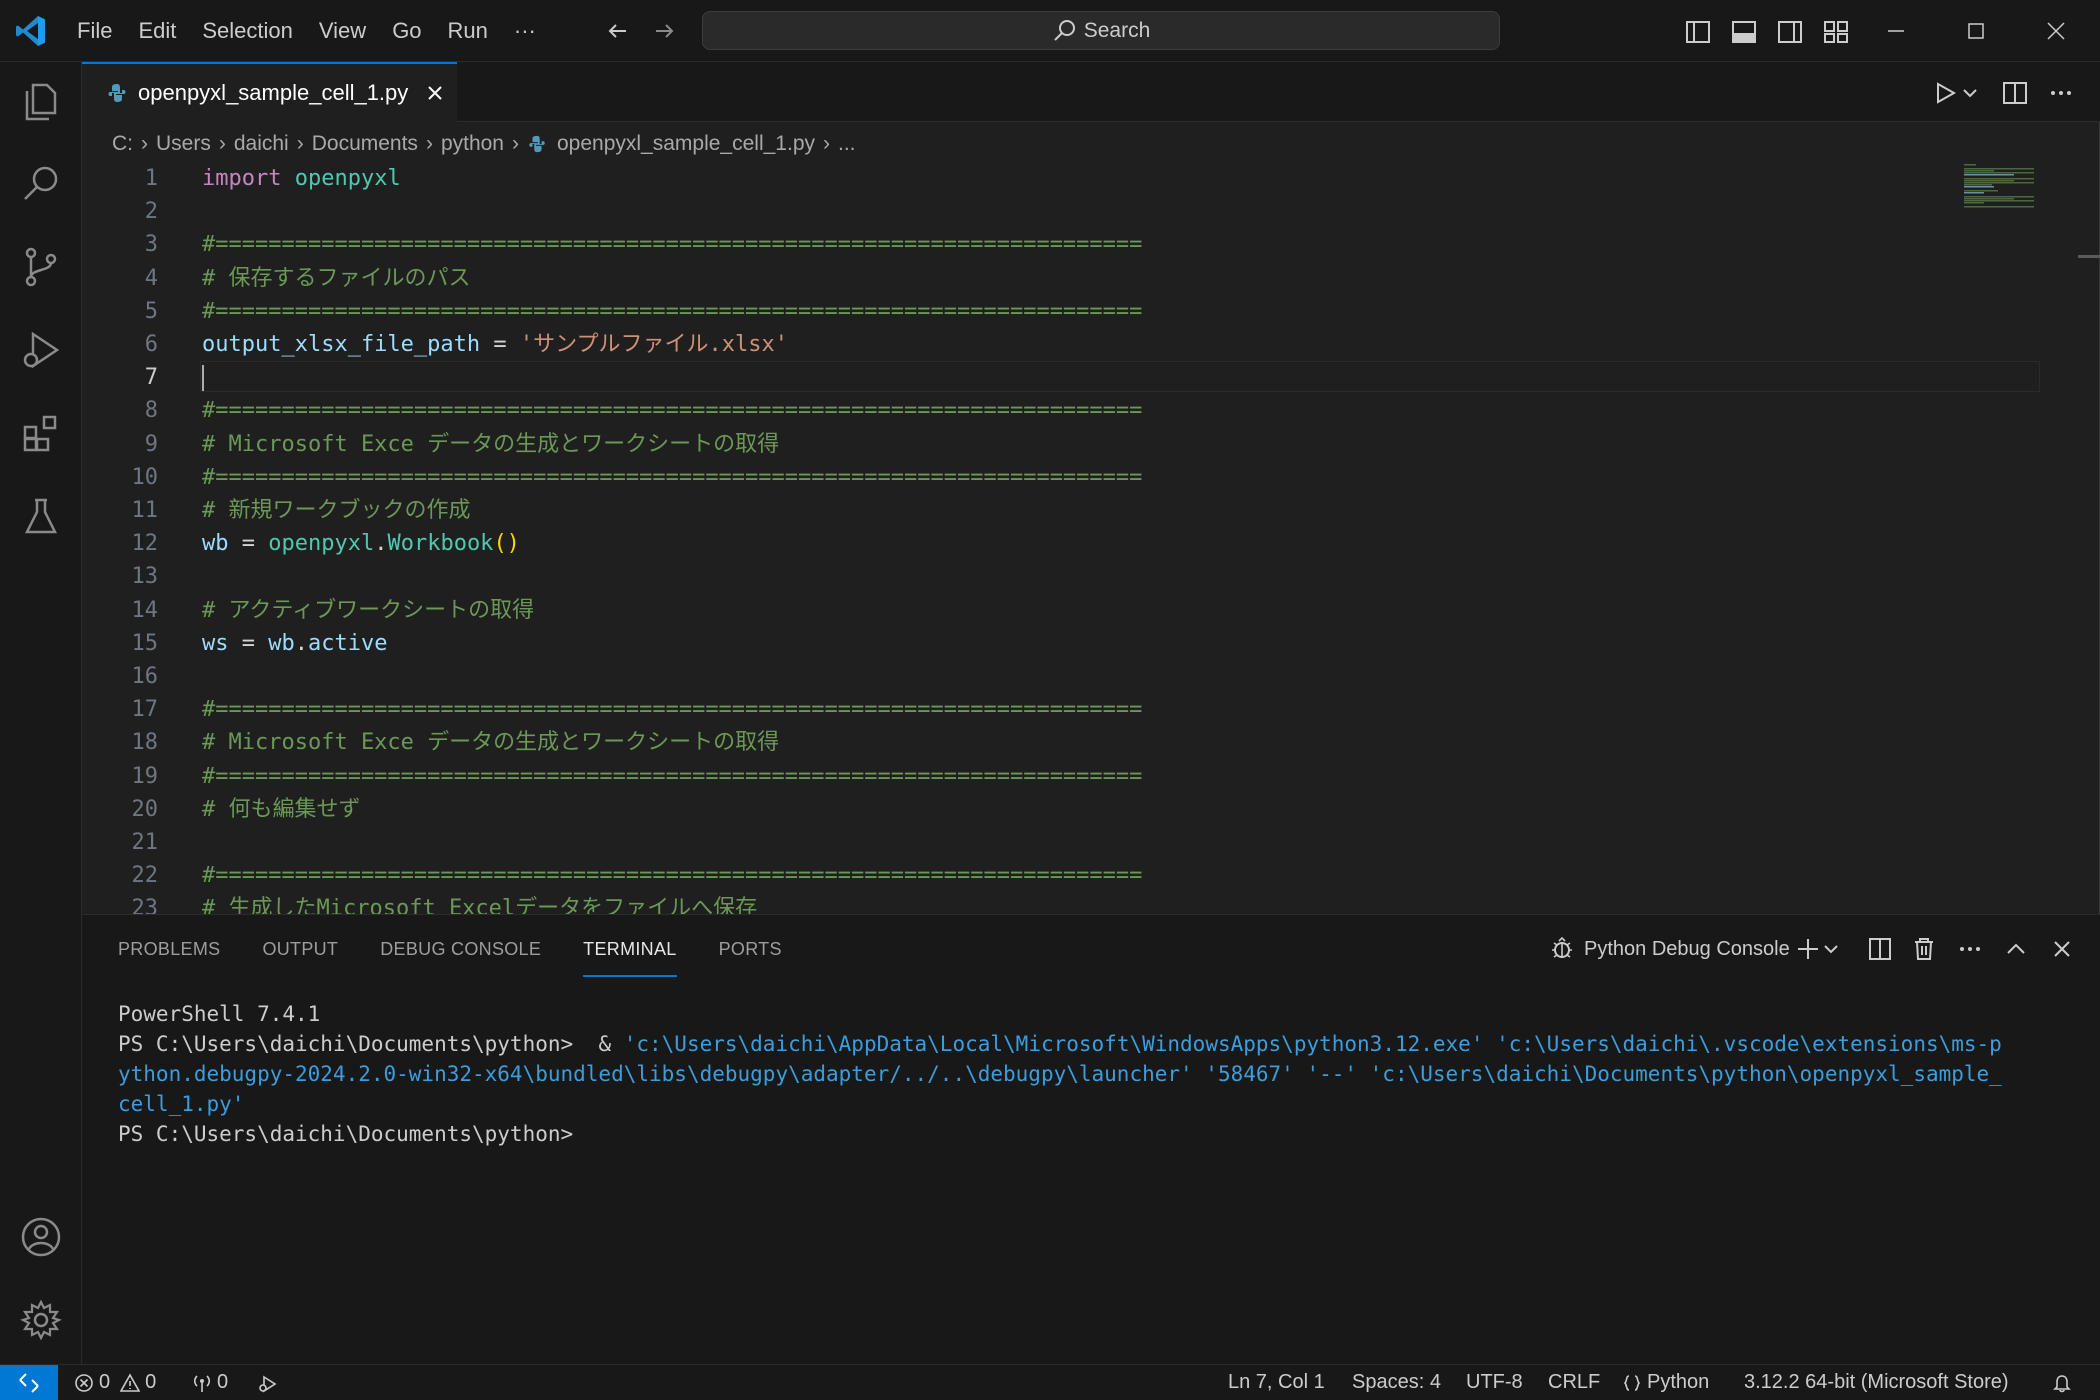  Describe the element at coordinates (1032, 510) in the screenshot. I see `code-line: 11 # 新規ワークブックの作成` at that location.